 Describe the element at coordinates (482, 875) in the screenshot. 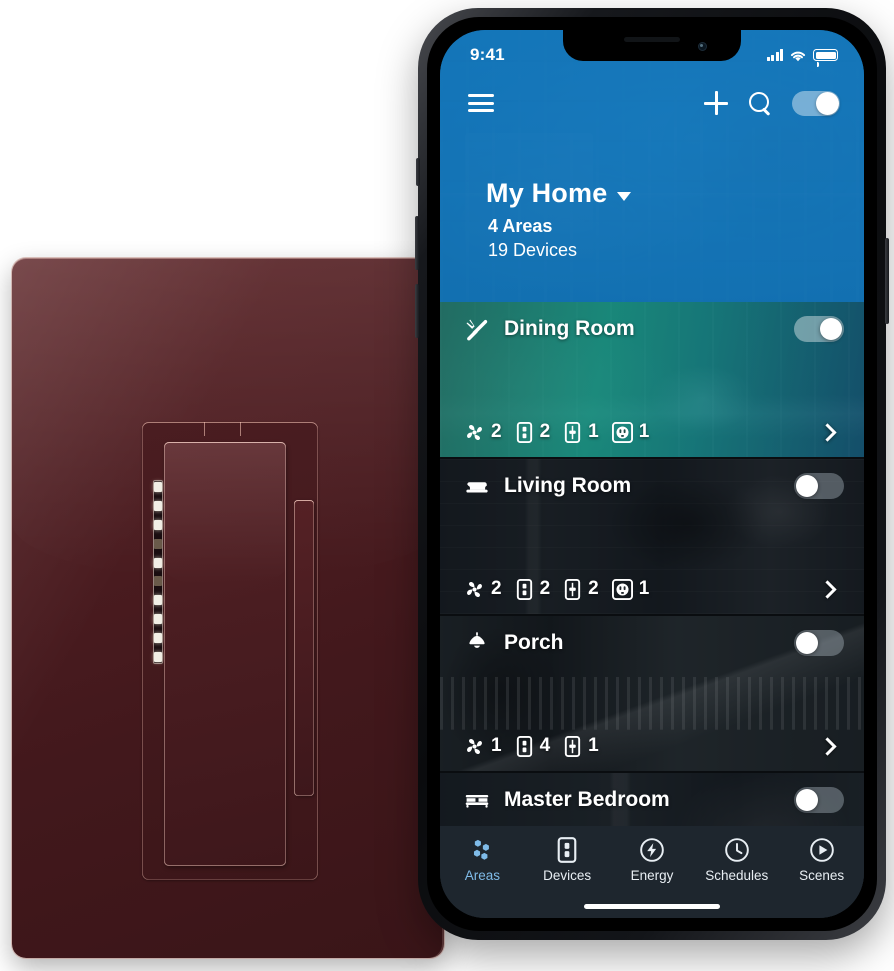

I see `tab-label: Areas` at that location.